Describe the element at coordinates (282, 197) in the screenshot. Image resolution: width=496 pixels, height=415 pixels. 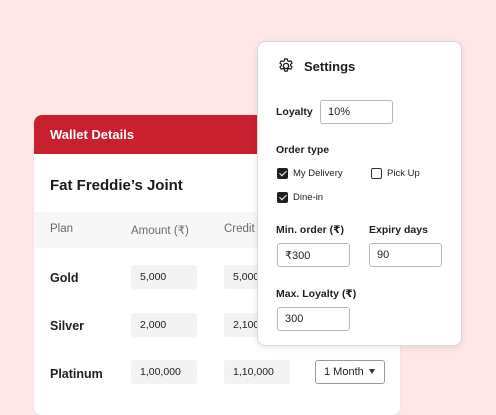
I see `dine-in-checkbox` at that location.